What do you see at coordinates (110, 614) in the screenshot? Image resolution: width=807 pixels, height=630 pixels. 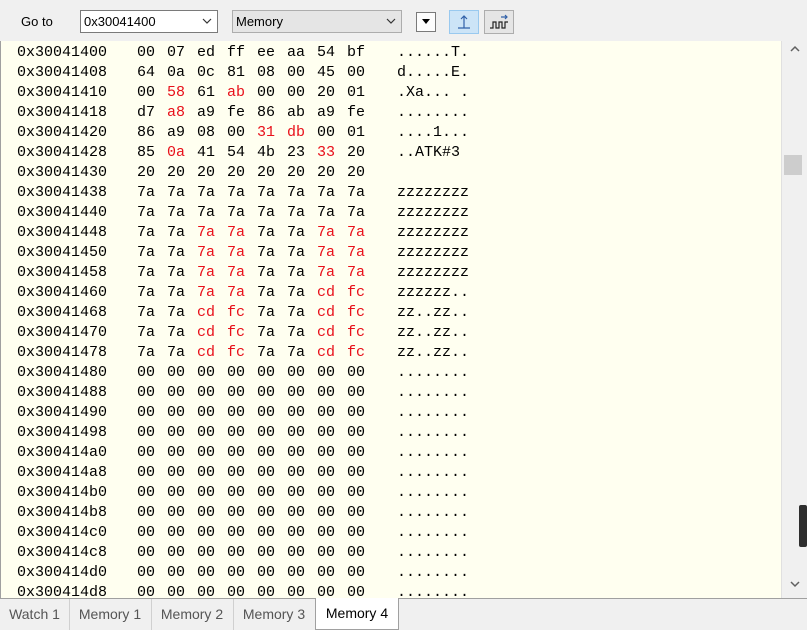 I see `tab-memory-1: Memory 1` at bounding box center [110, 614].